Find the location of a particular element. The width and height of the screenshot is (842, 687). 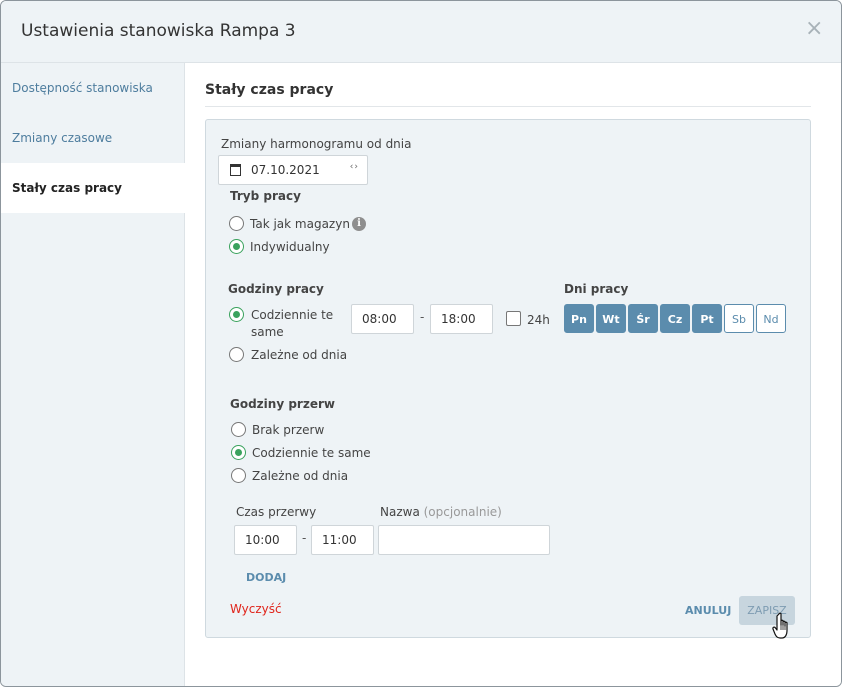

section-divider is located at coordinates (508, 106).